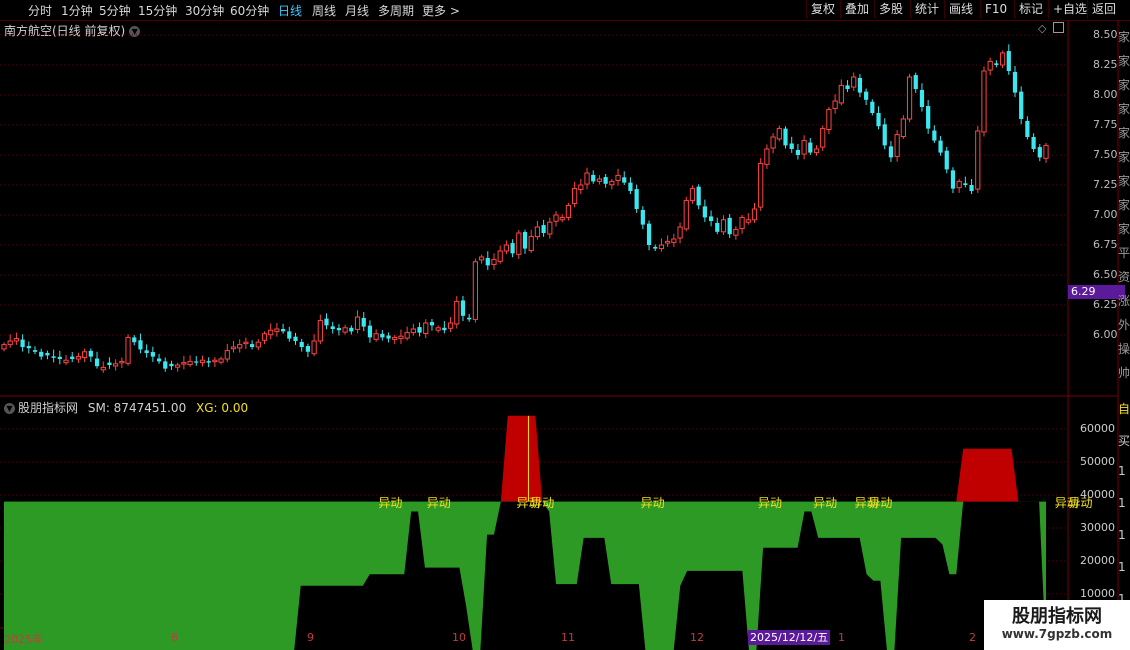 This screenshot has height=650, width=1130. What do you see at coordinates (357, 10) in the screenshot?
I see `tab-period-monthly: 月线` at bounding box center [357, 10].